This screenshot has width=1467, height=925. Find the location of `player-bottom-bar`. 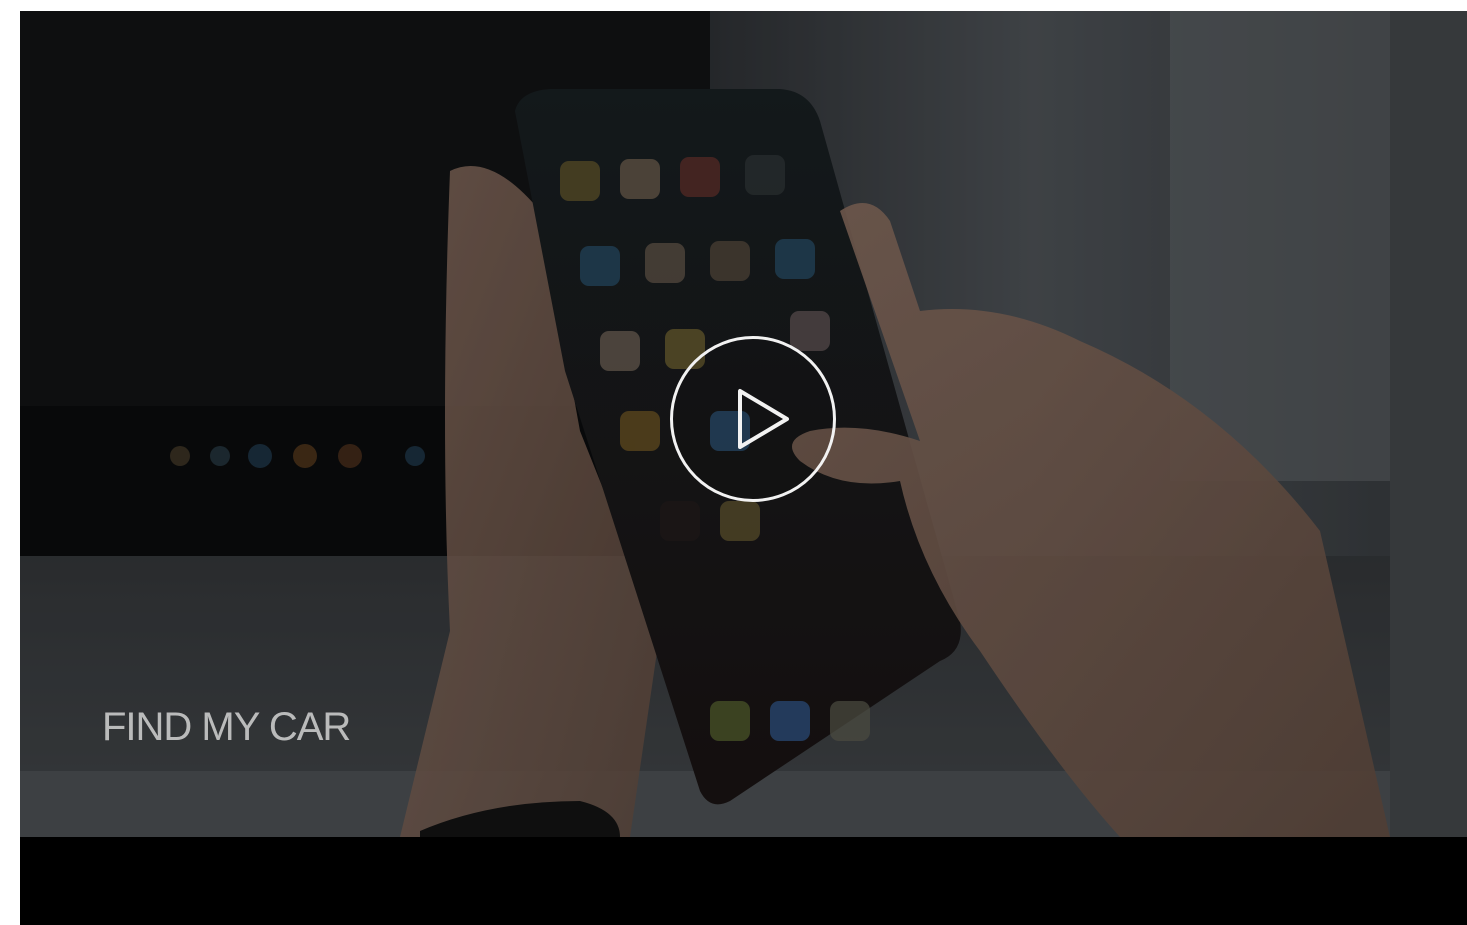

player-bottom-bar is located at coordinates (743, 881).